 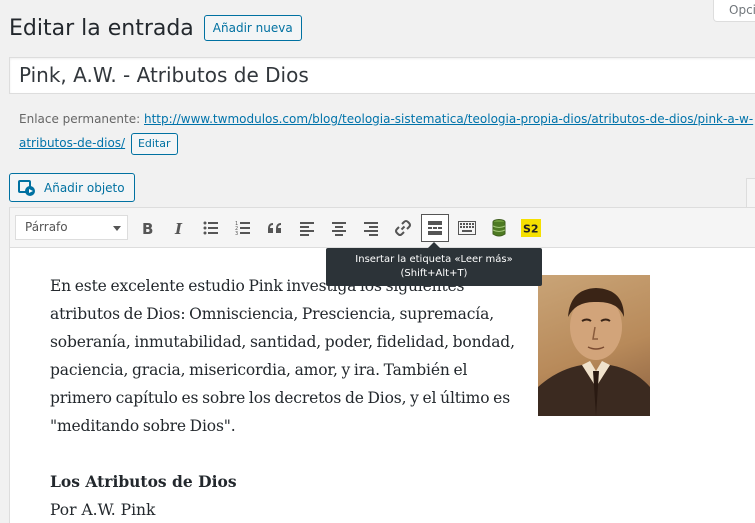 I want to click on content-heading: Los Atributos de Dios, so click(x=143, y=481).